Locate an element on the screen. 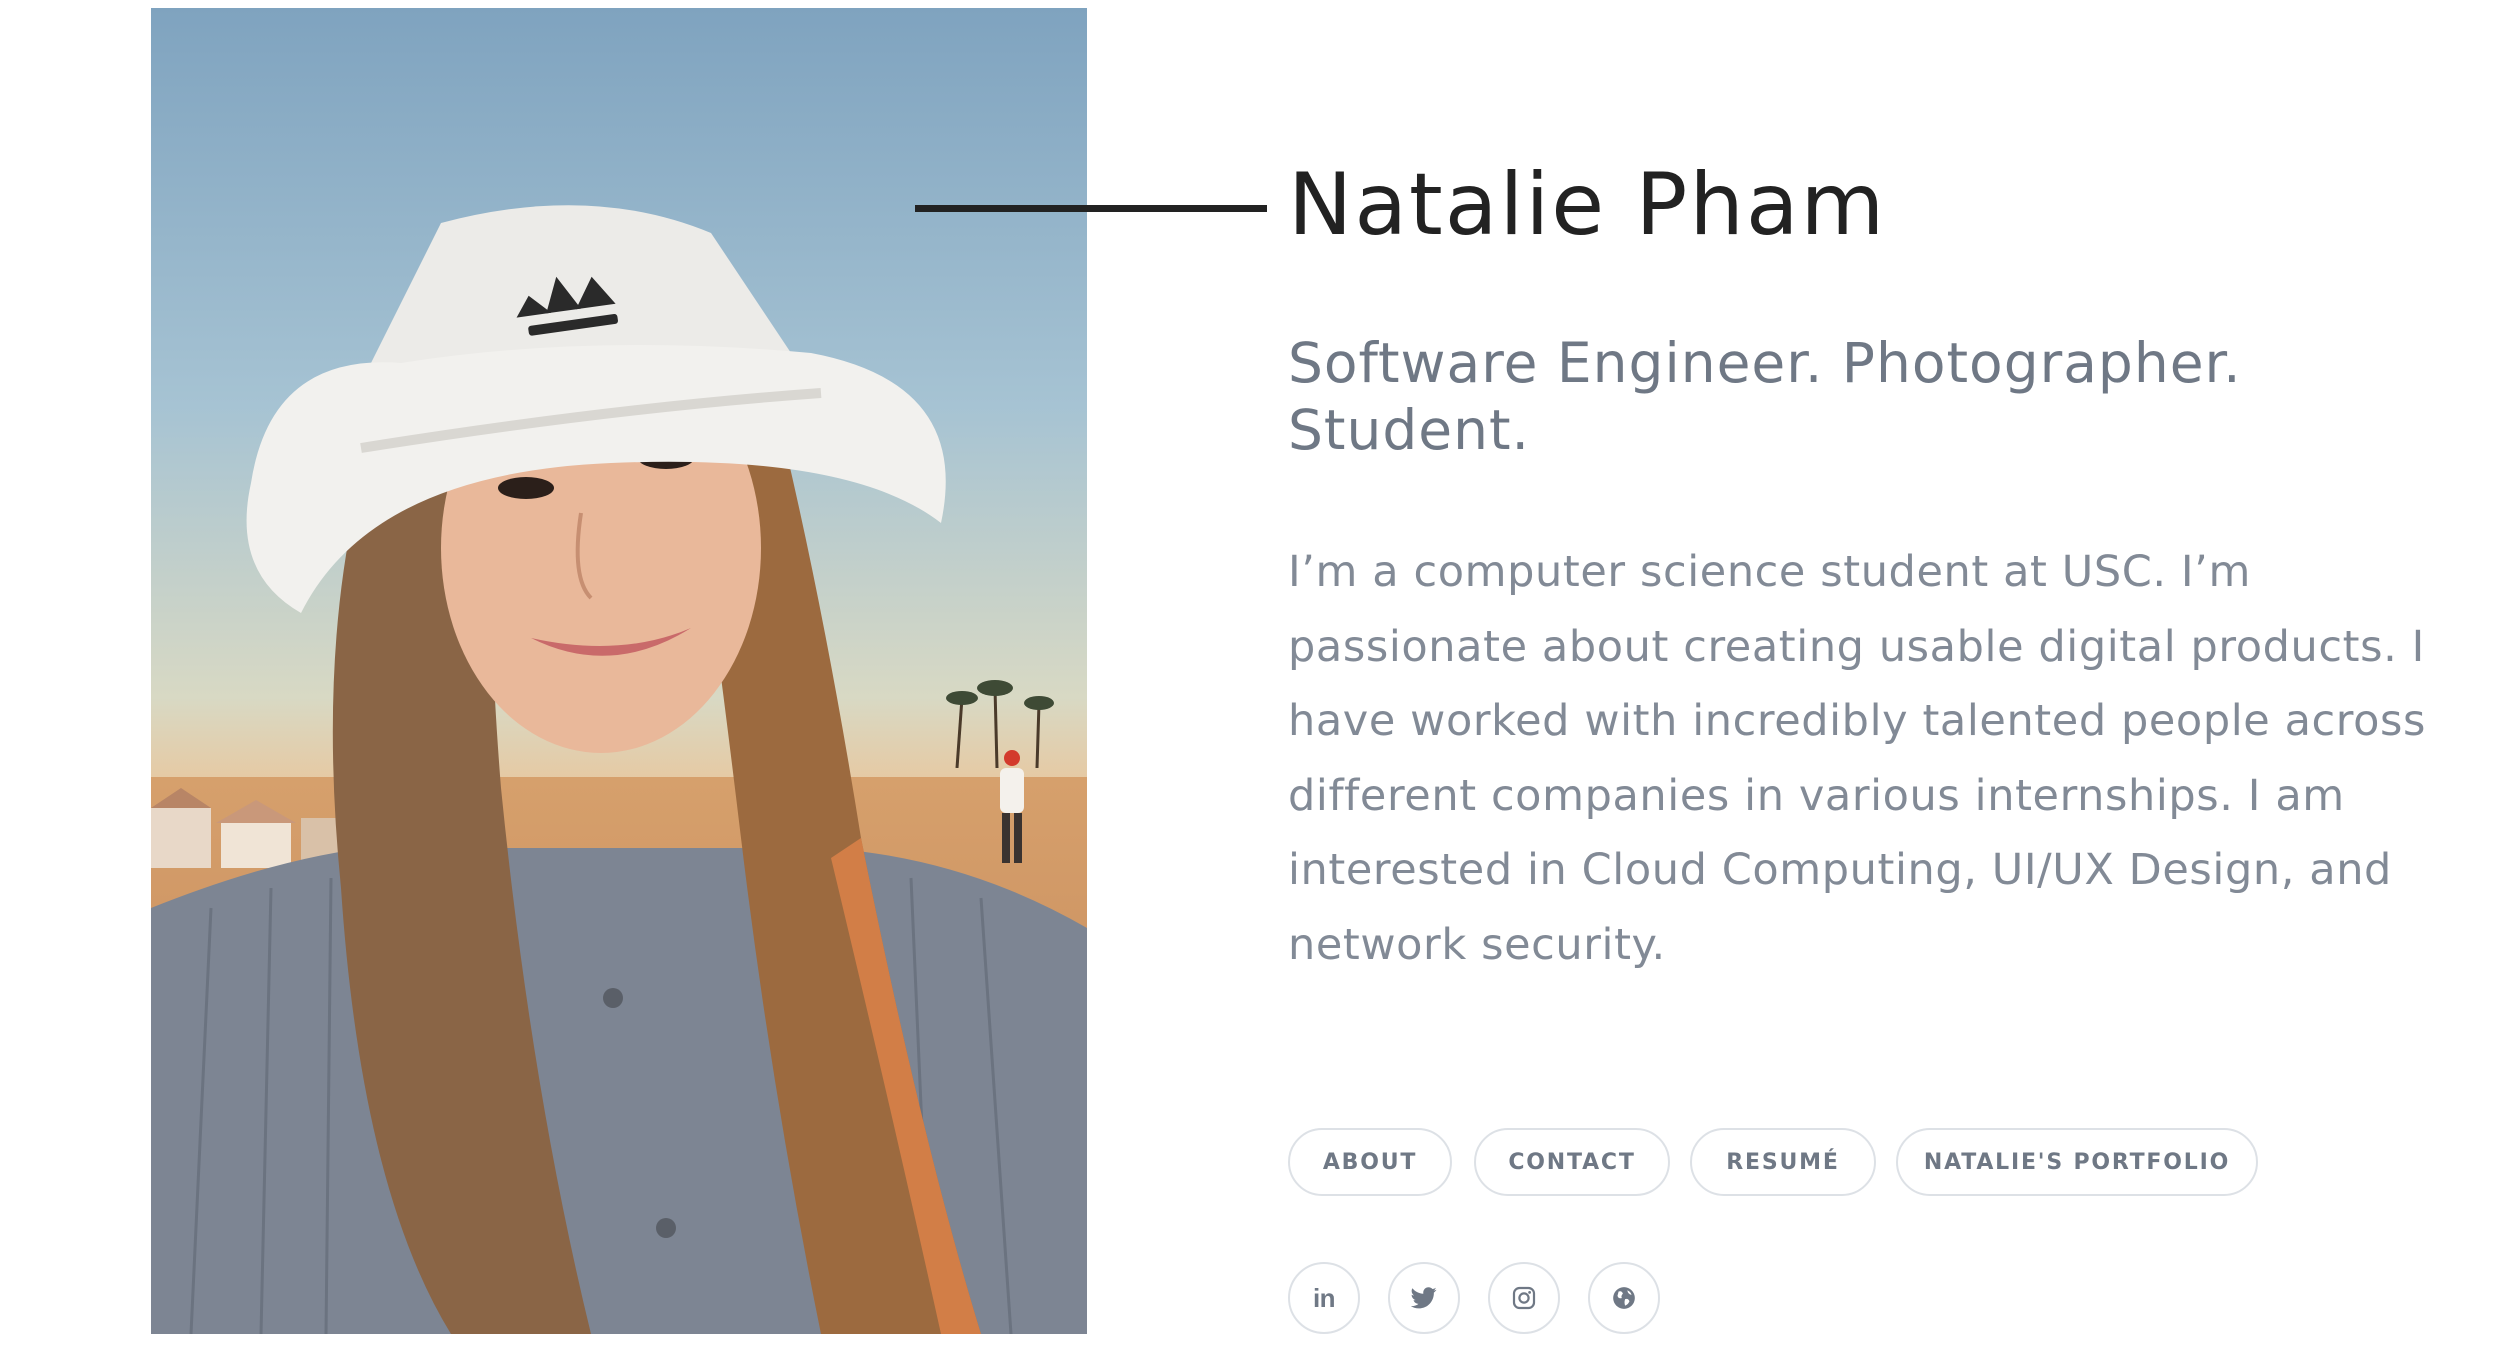  portfolio-button: NATALIE'S PORTFOLIO is located at coordinates (2077, 1162).